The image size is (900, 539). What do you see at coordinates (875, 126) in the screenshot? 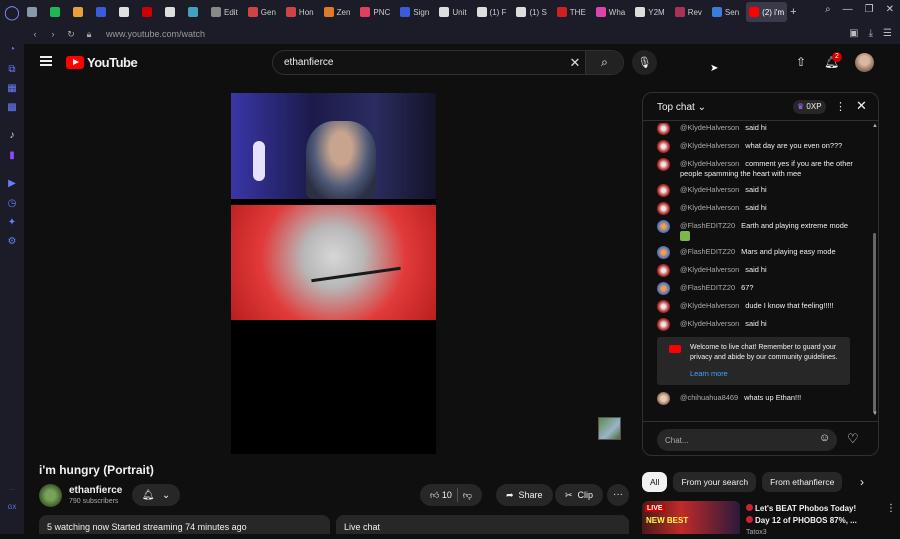
I see `scroll-up-icon: ▲` at bounding box center [875, 126].